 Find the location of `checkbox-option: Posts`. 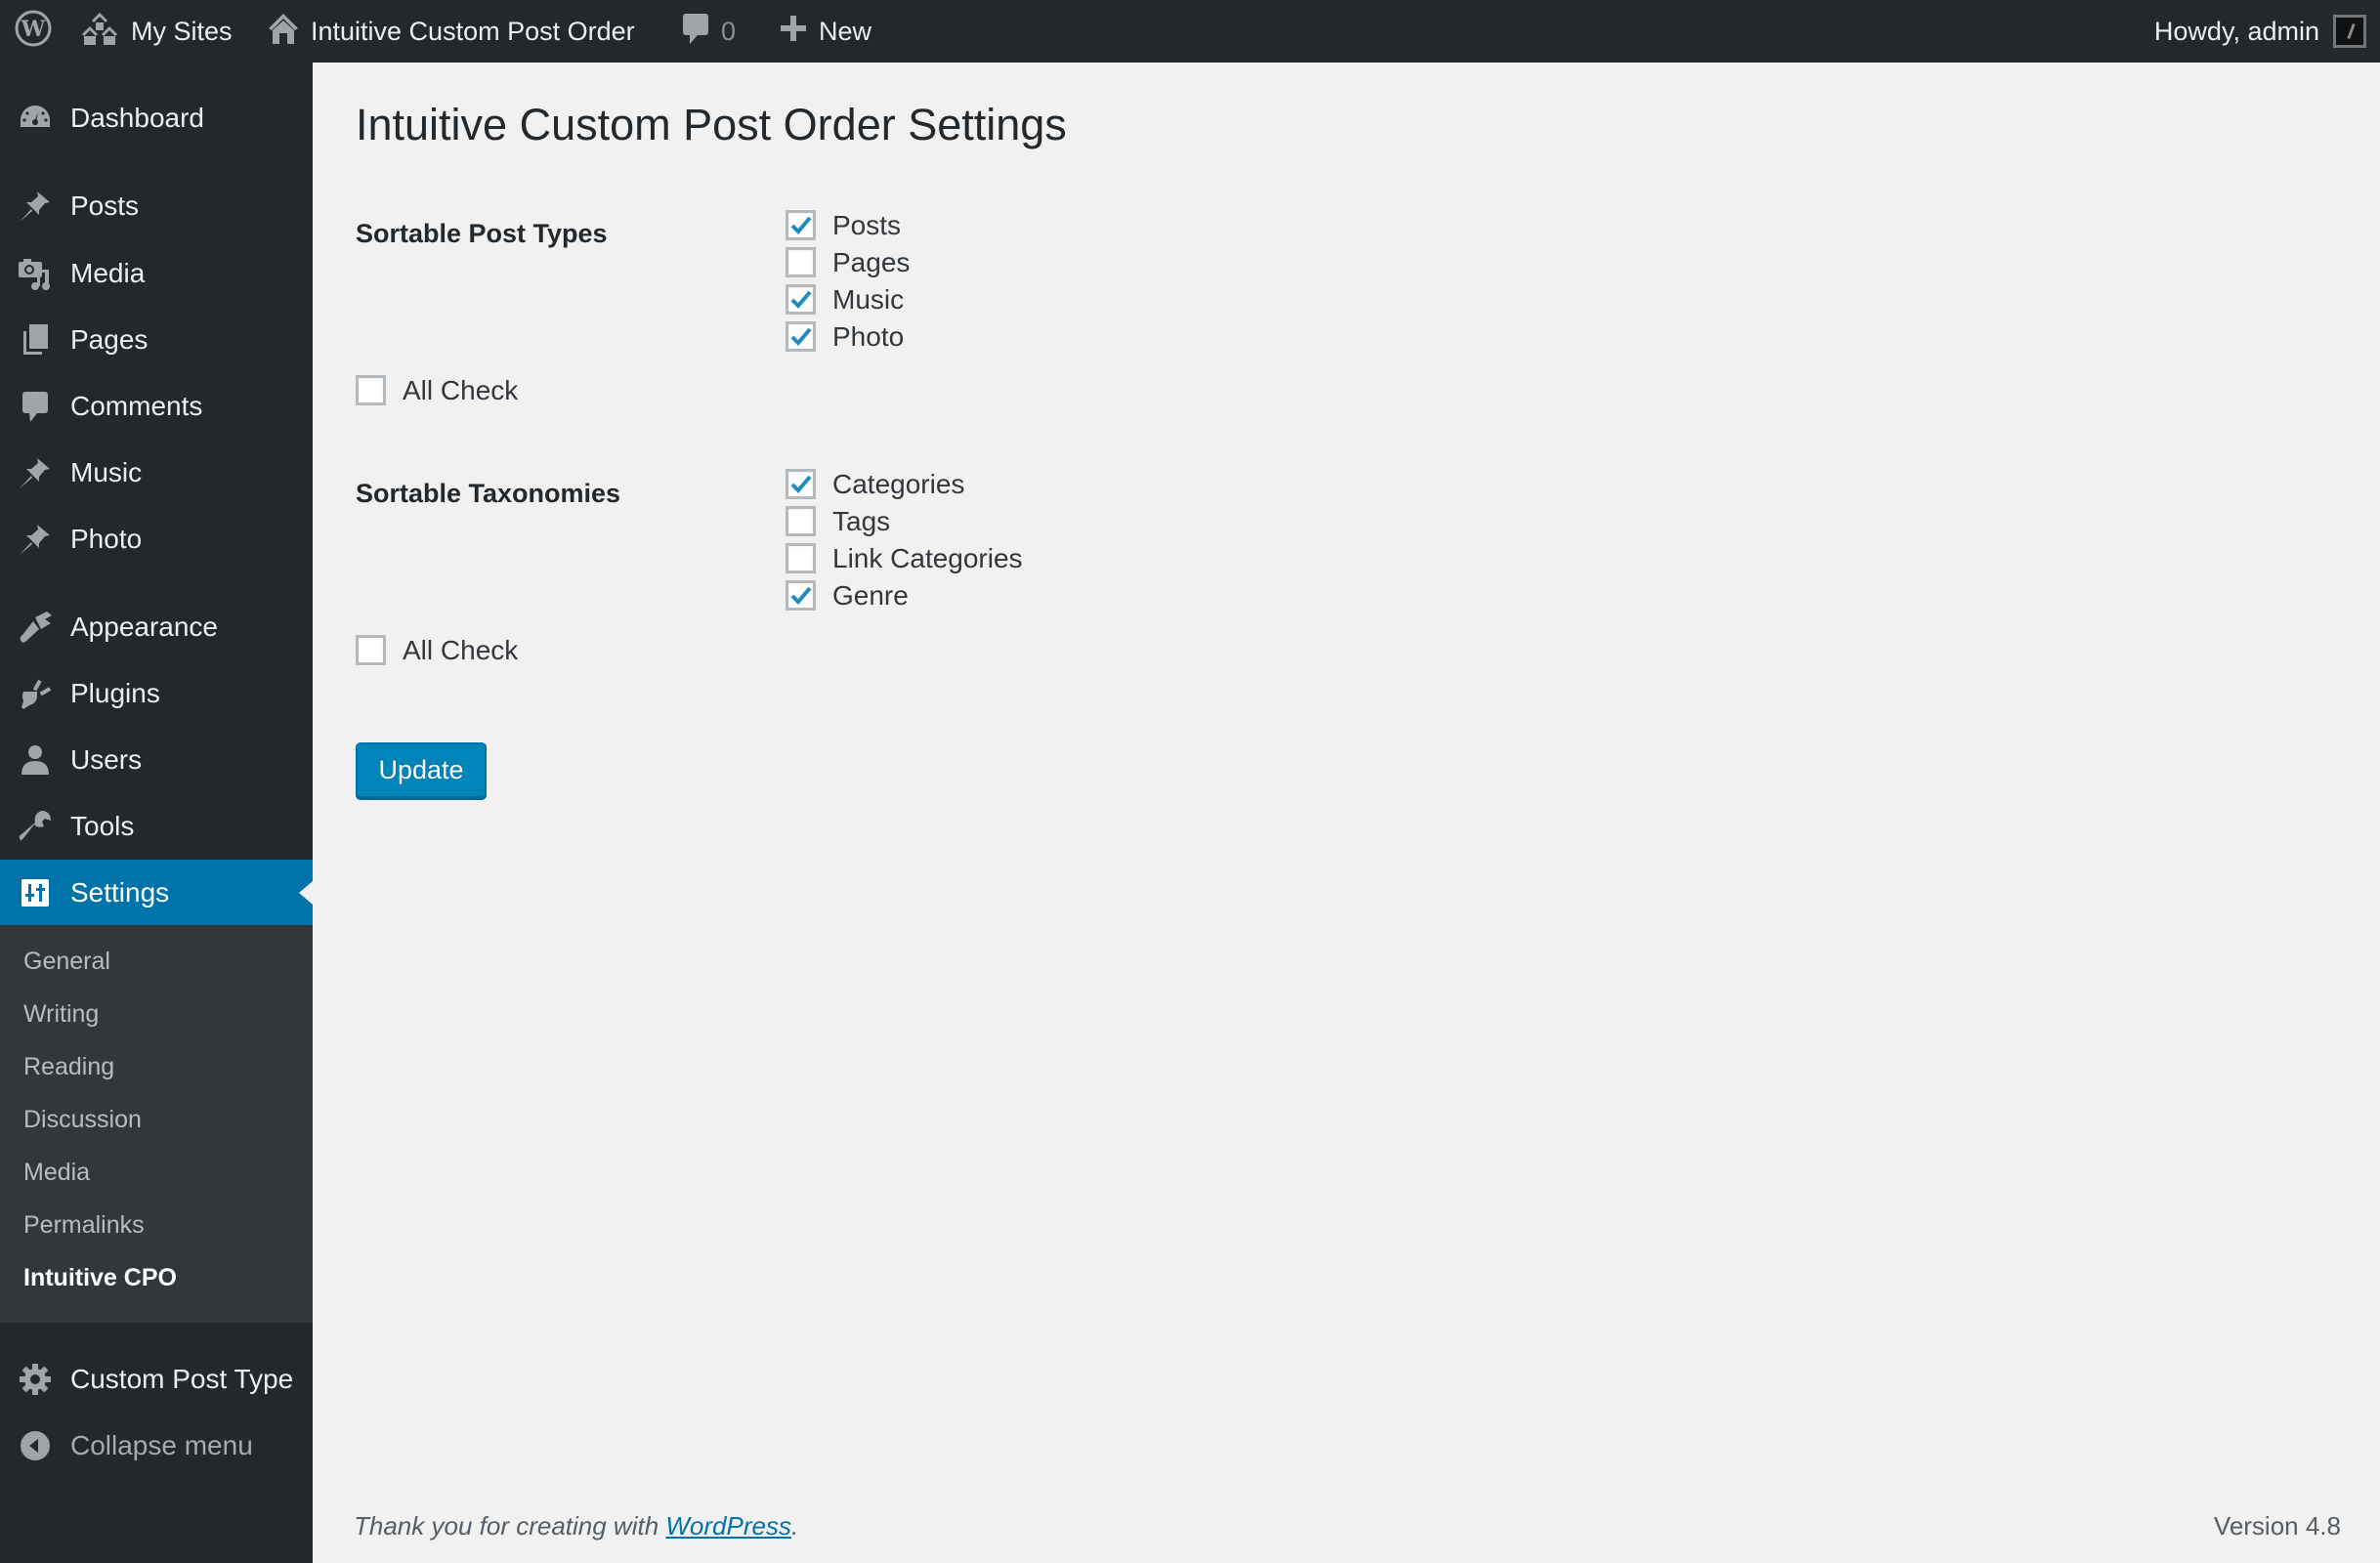

checkbox-option: Posts is located at coordinates (843, 225).